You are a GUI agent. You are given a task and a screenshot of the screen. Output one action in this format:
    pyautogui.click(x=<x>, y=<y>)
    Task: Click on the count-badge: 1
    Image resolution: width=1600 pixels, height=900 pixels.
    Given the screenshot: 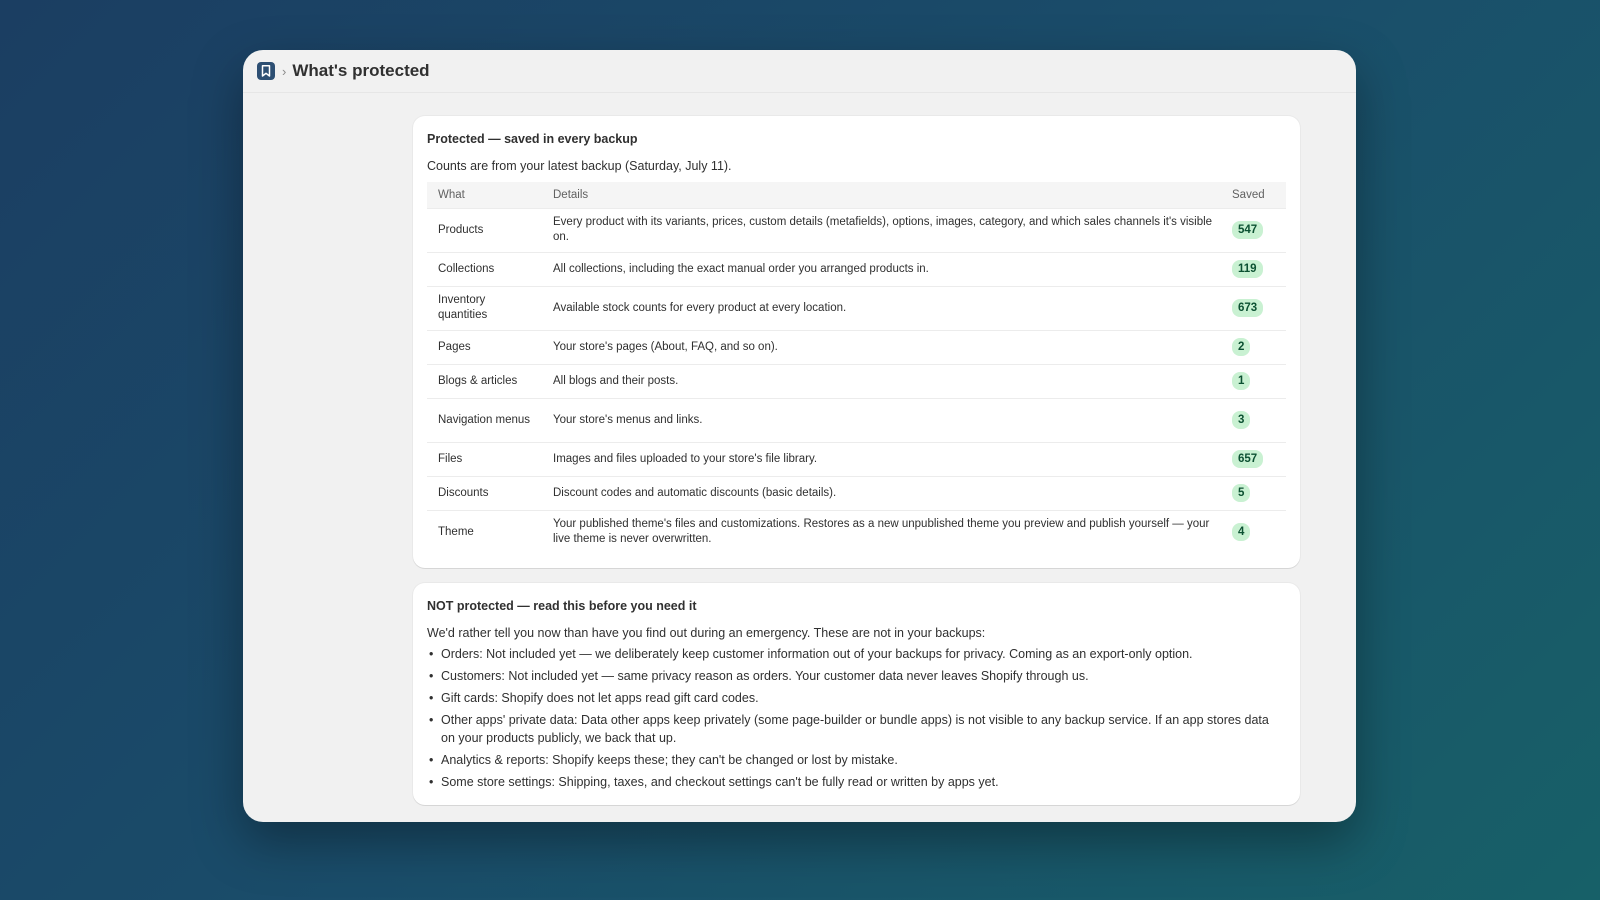 What is the action you would take?
    pyautogui.click(x=1241, y=381)
    